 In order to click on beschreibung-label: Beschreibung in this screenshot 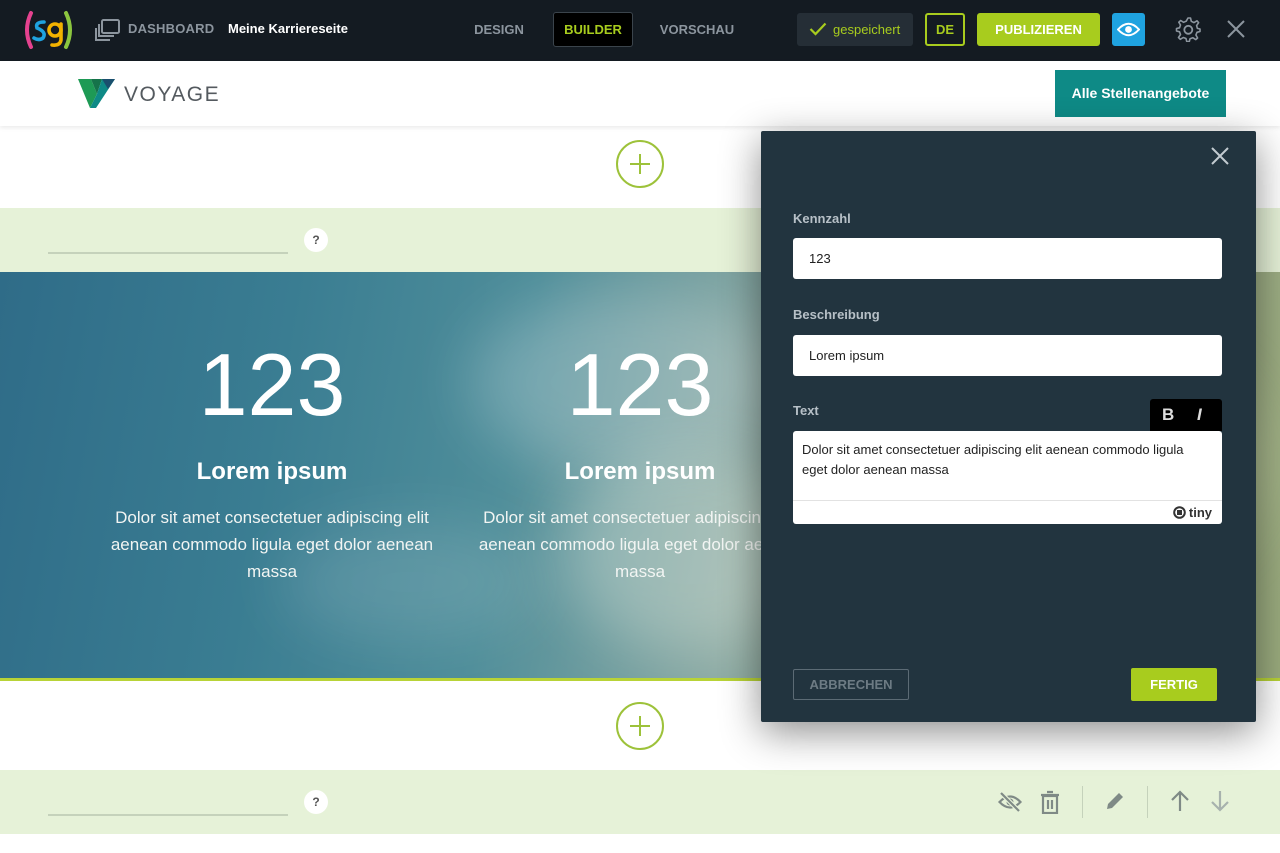, I will do `click(836, 314)`.